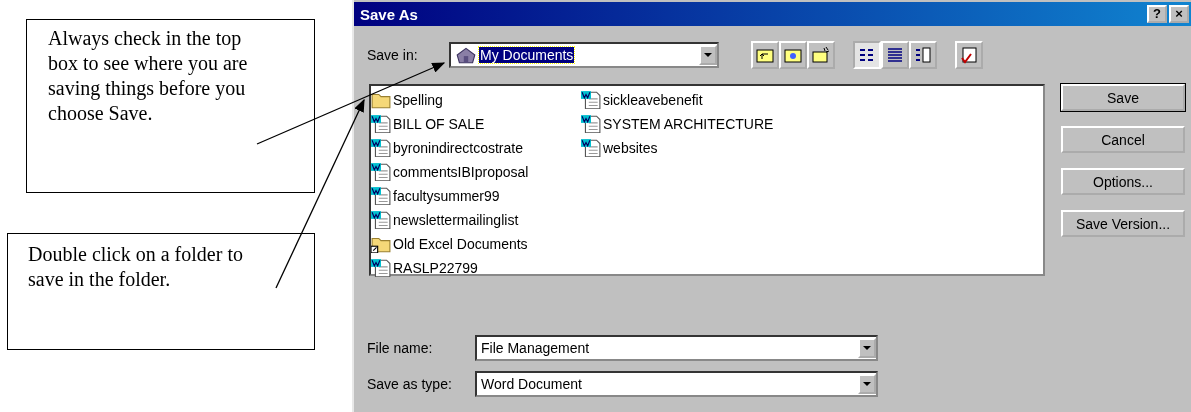 This screenshot has width=1191, height=412. What do you see at coordinates (466, 55) in the screenshot?
I see `house-folder-icon` at bounding box center [466, 55].